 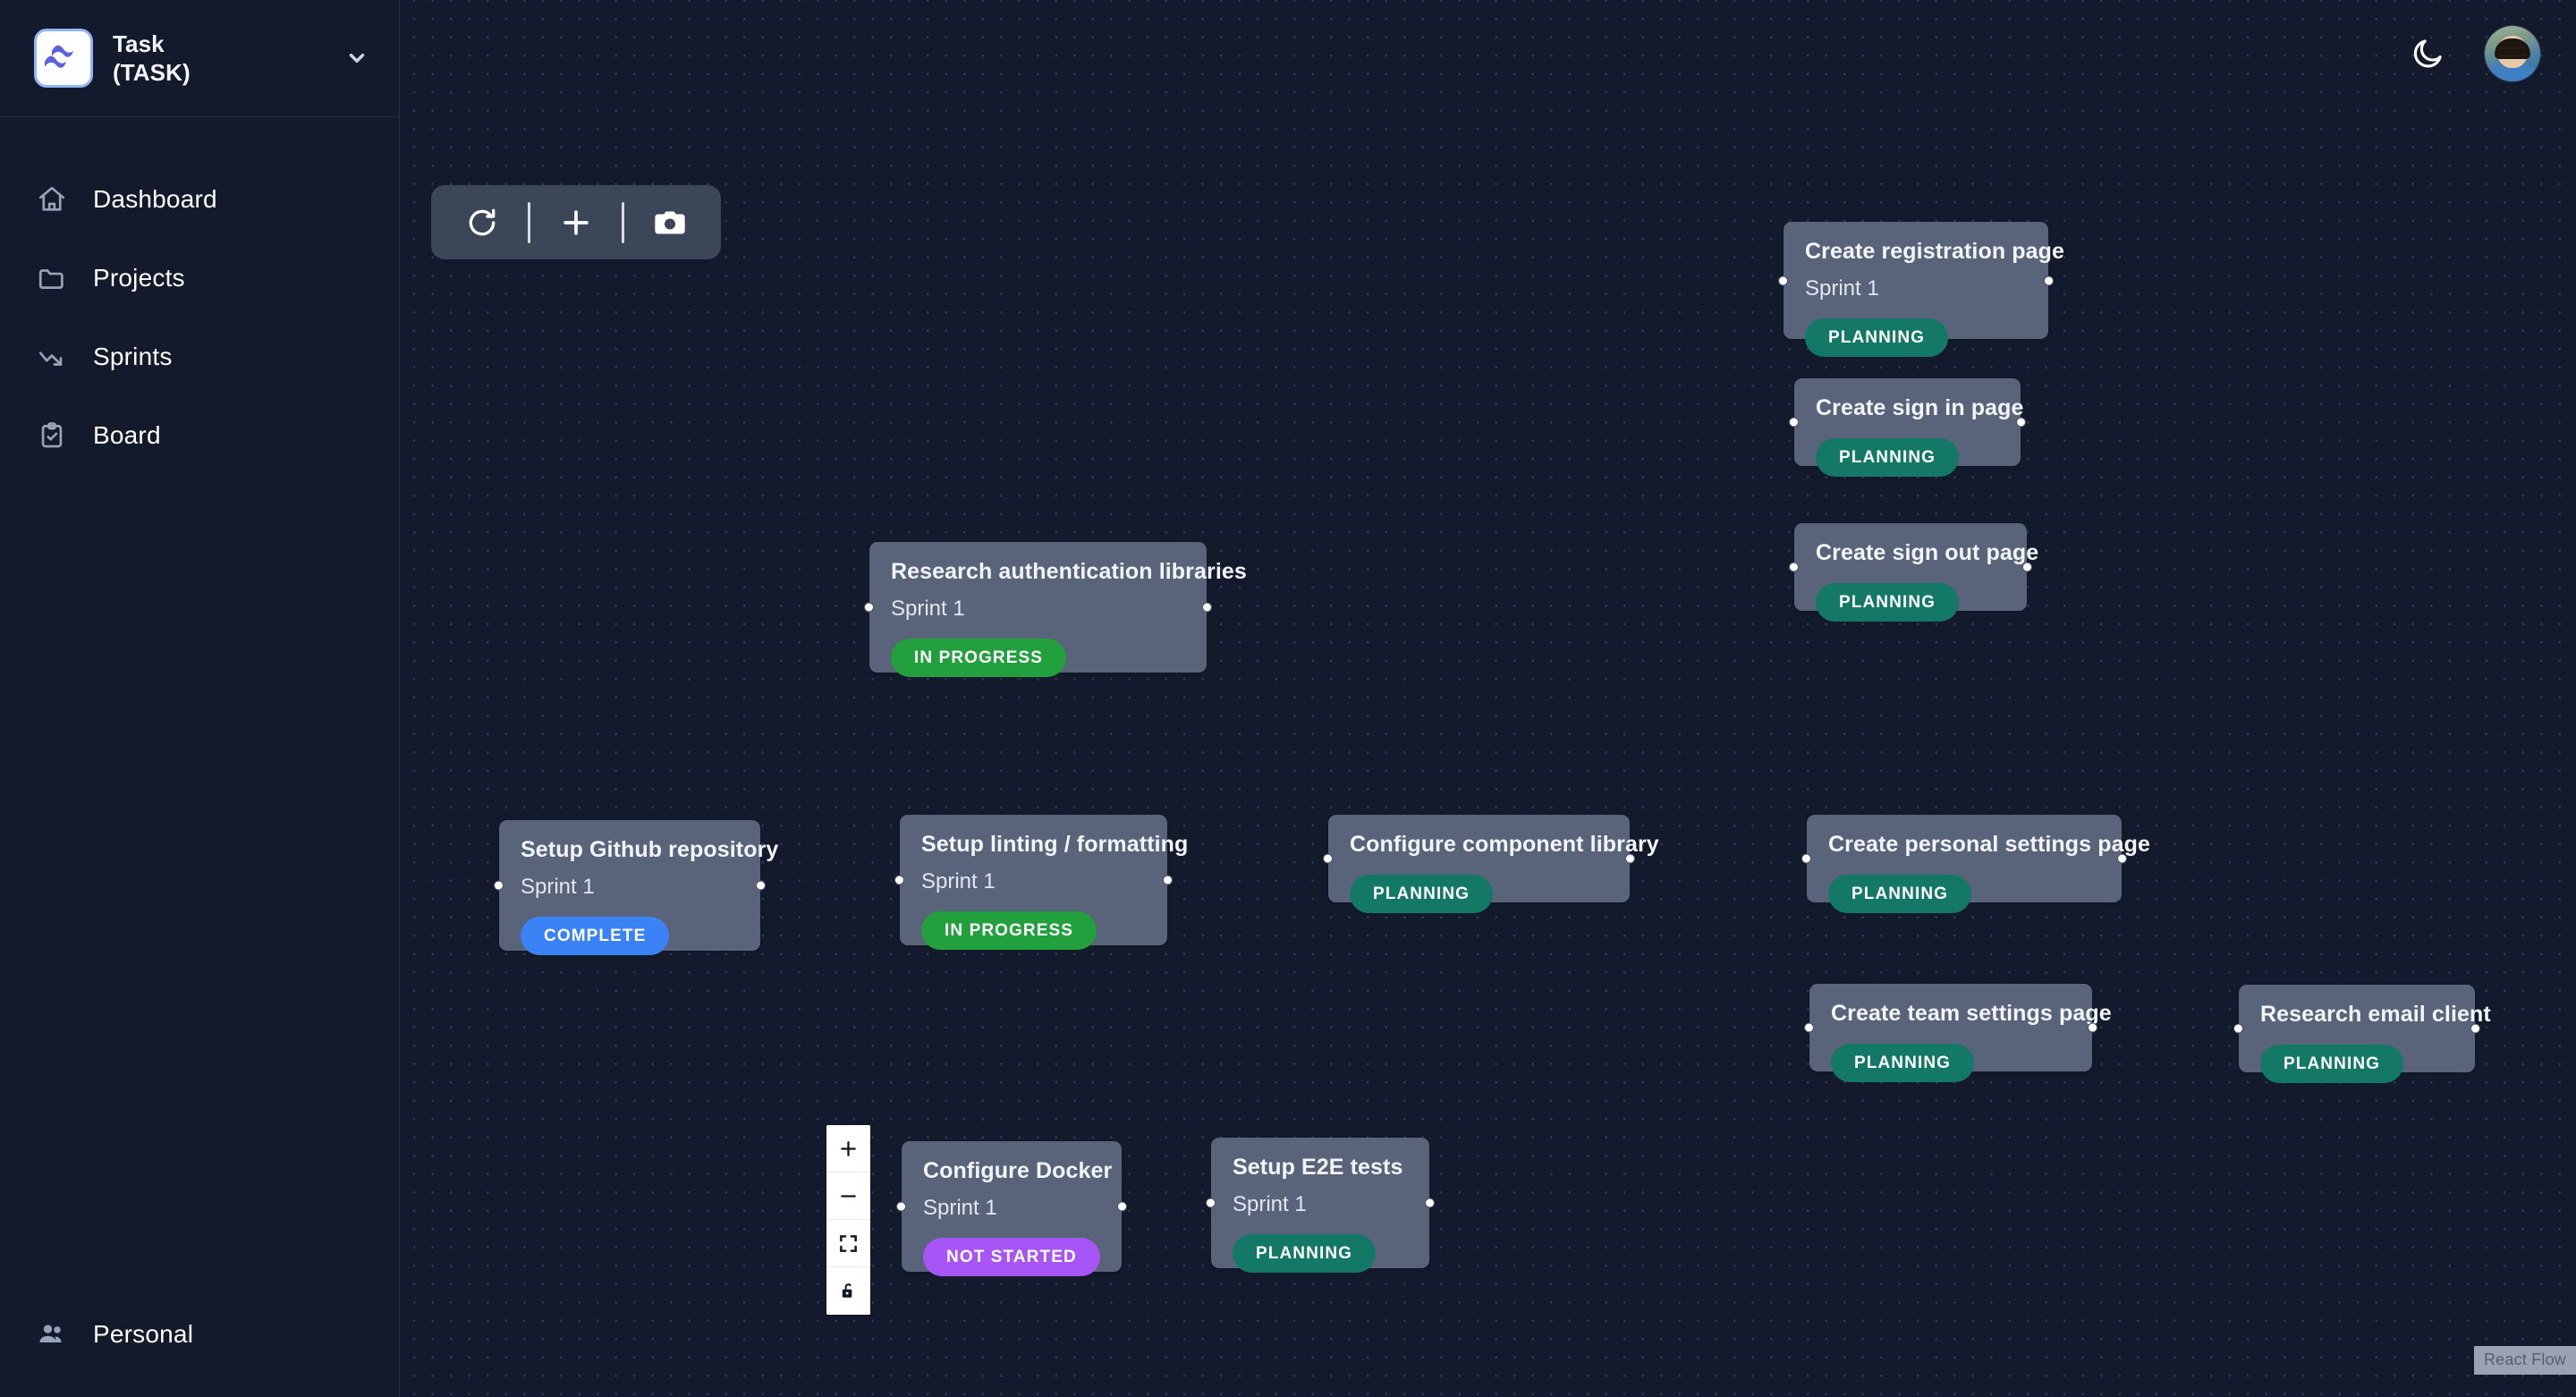 I want to click on toolbar-divider, so click(x=529, y=222).